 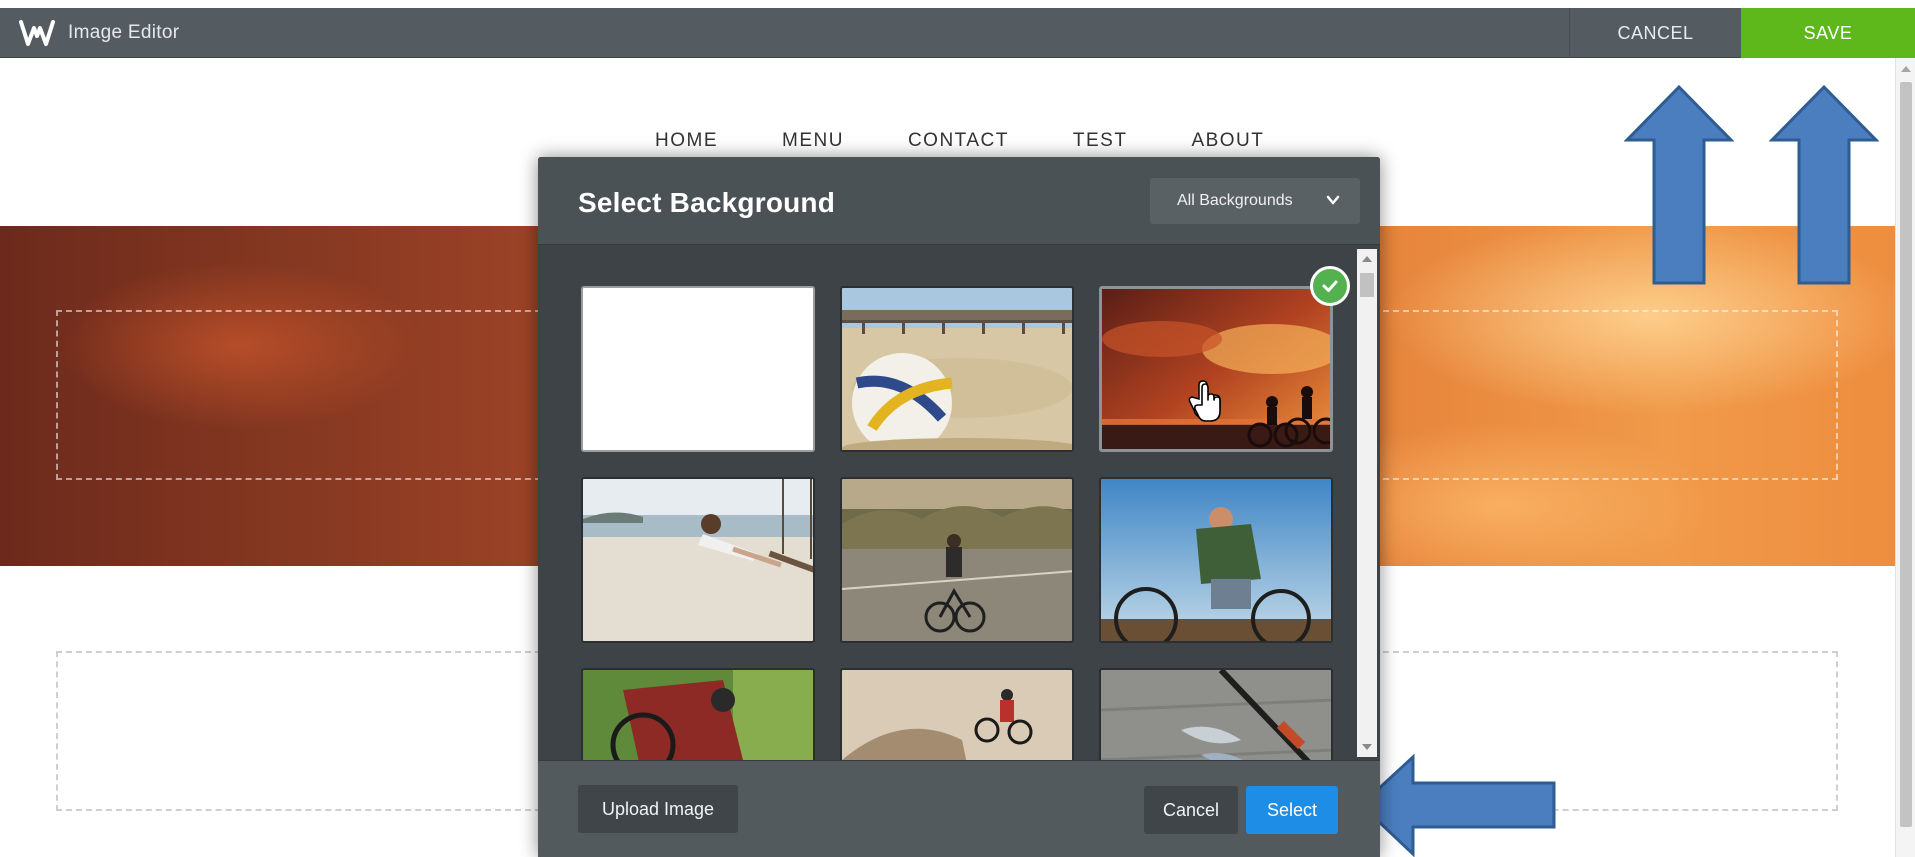 What do you see at coordinates (1207, 402) in the screenshot?
I see `hand-cursor-icon` at bounding box center [1207, 402].